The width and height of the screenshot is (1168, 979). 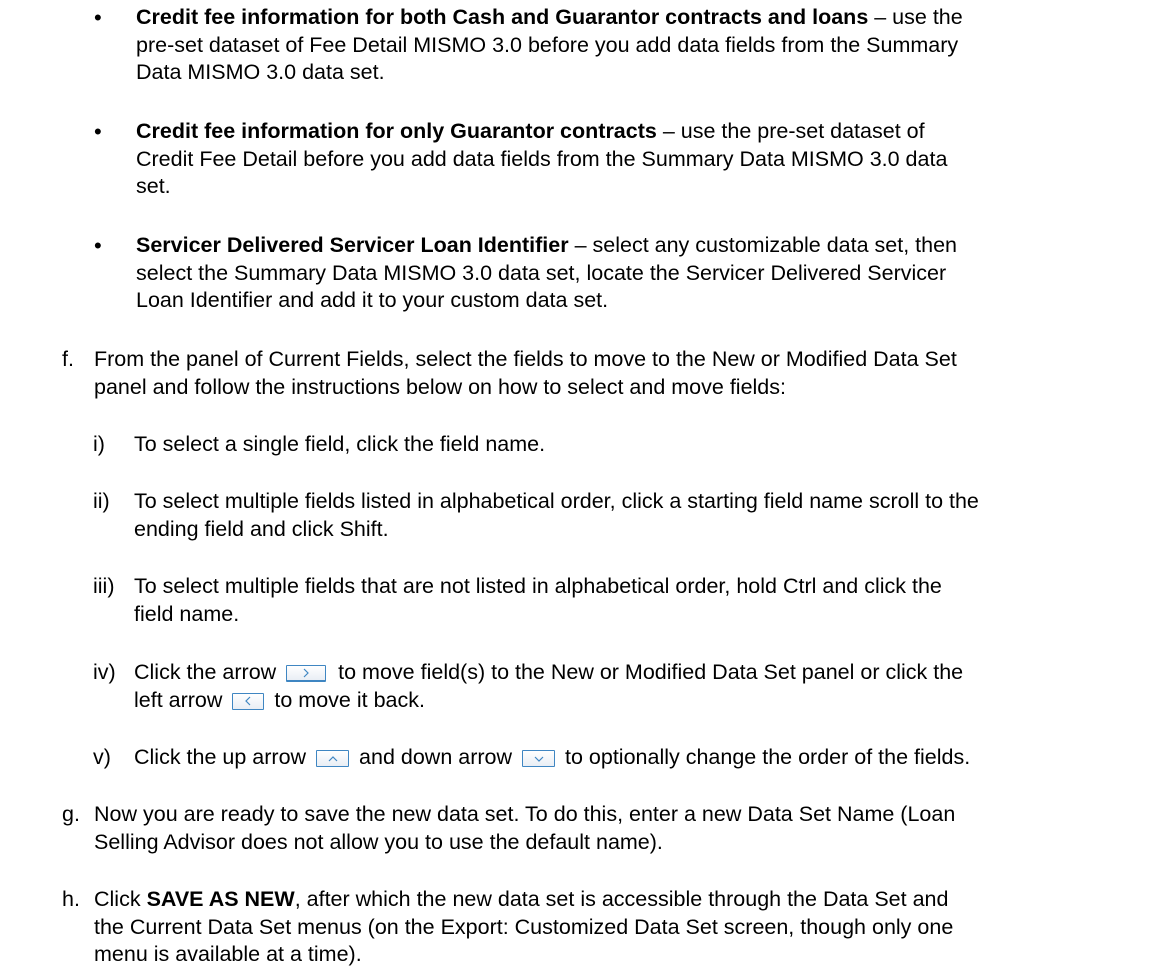 What do you see at coordinates (306, 673) in the screenshot?
I see `arrow-right-button-icon` at bounding box center [306, 673].